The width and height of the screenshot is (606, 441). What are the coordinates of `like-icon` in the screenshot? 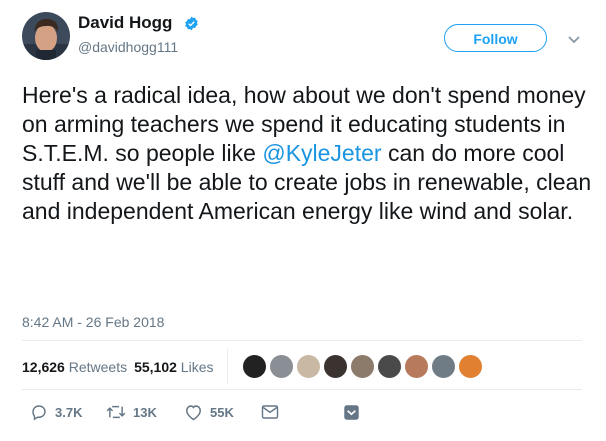 It's located at (193, 413).